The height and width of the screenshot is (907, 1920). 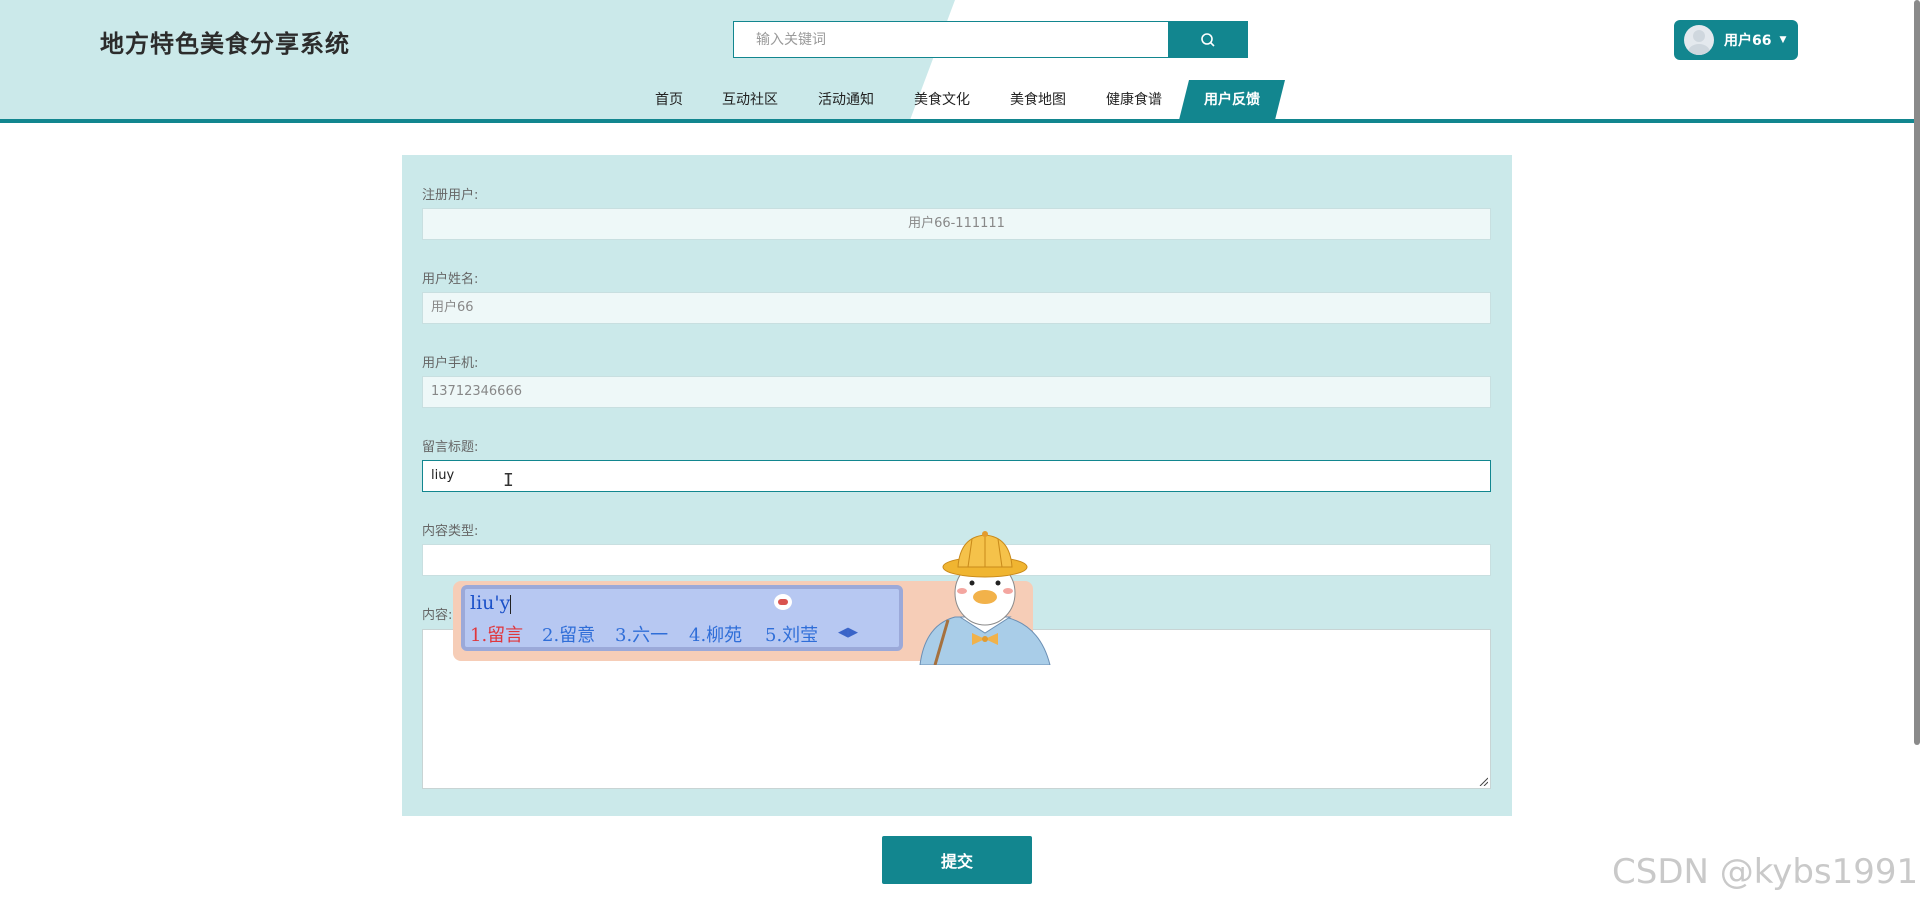 What do you see at coordinates (956, 224) in the screenshot?
I see `registered-user-field: 用户66-111111` at bounding box center [956, 224].